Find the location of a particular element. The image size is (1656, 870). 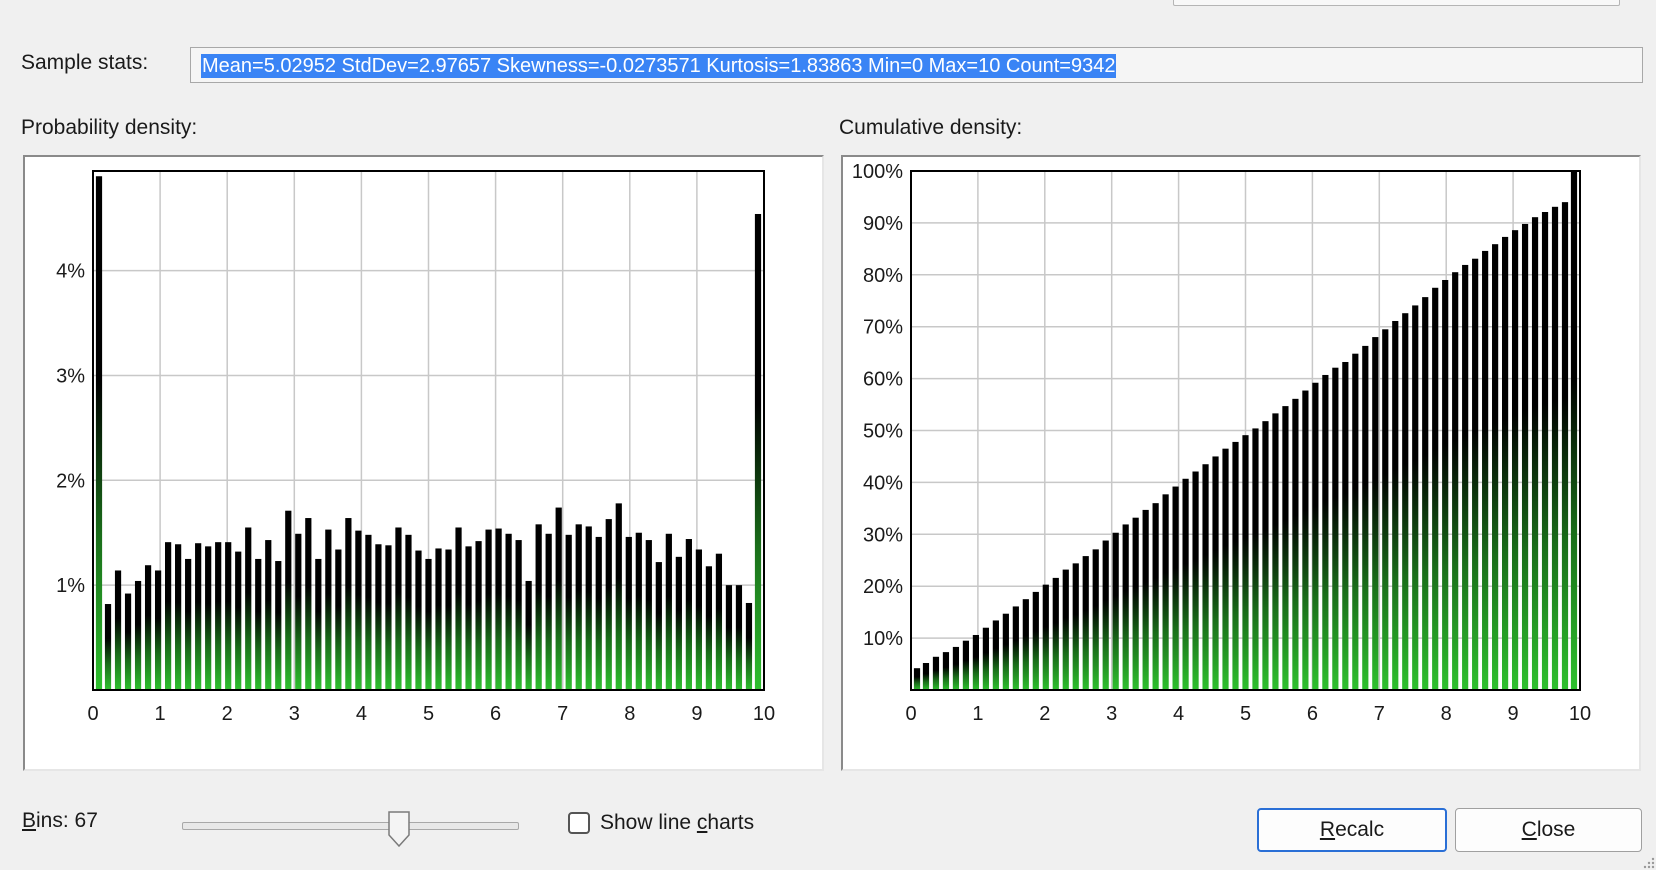

close-button: Close is located at coordinates (1548, 830).